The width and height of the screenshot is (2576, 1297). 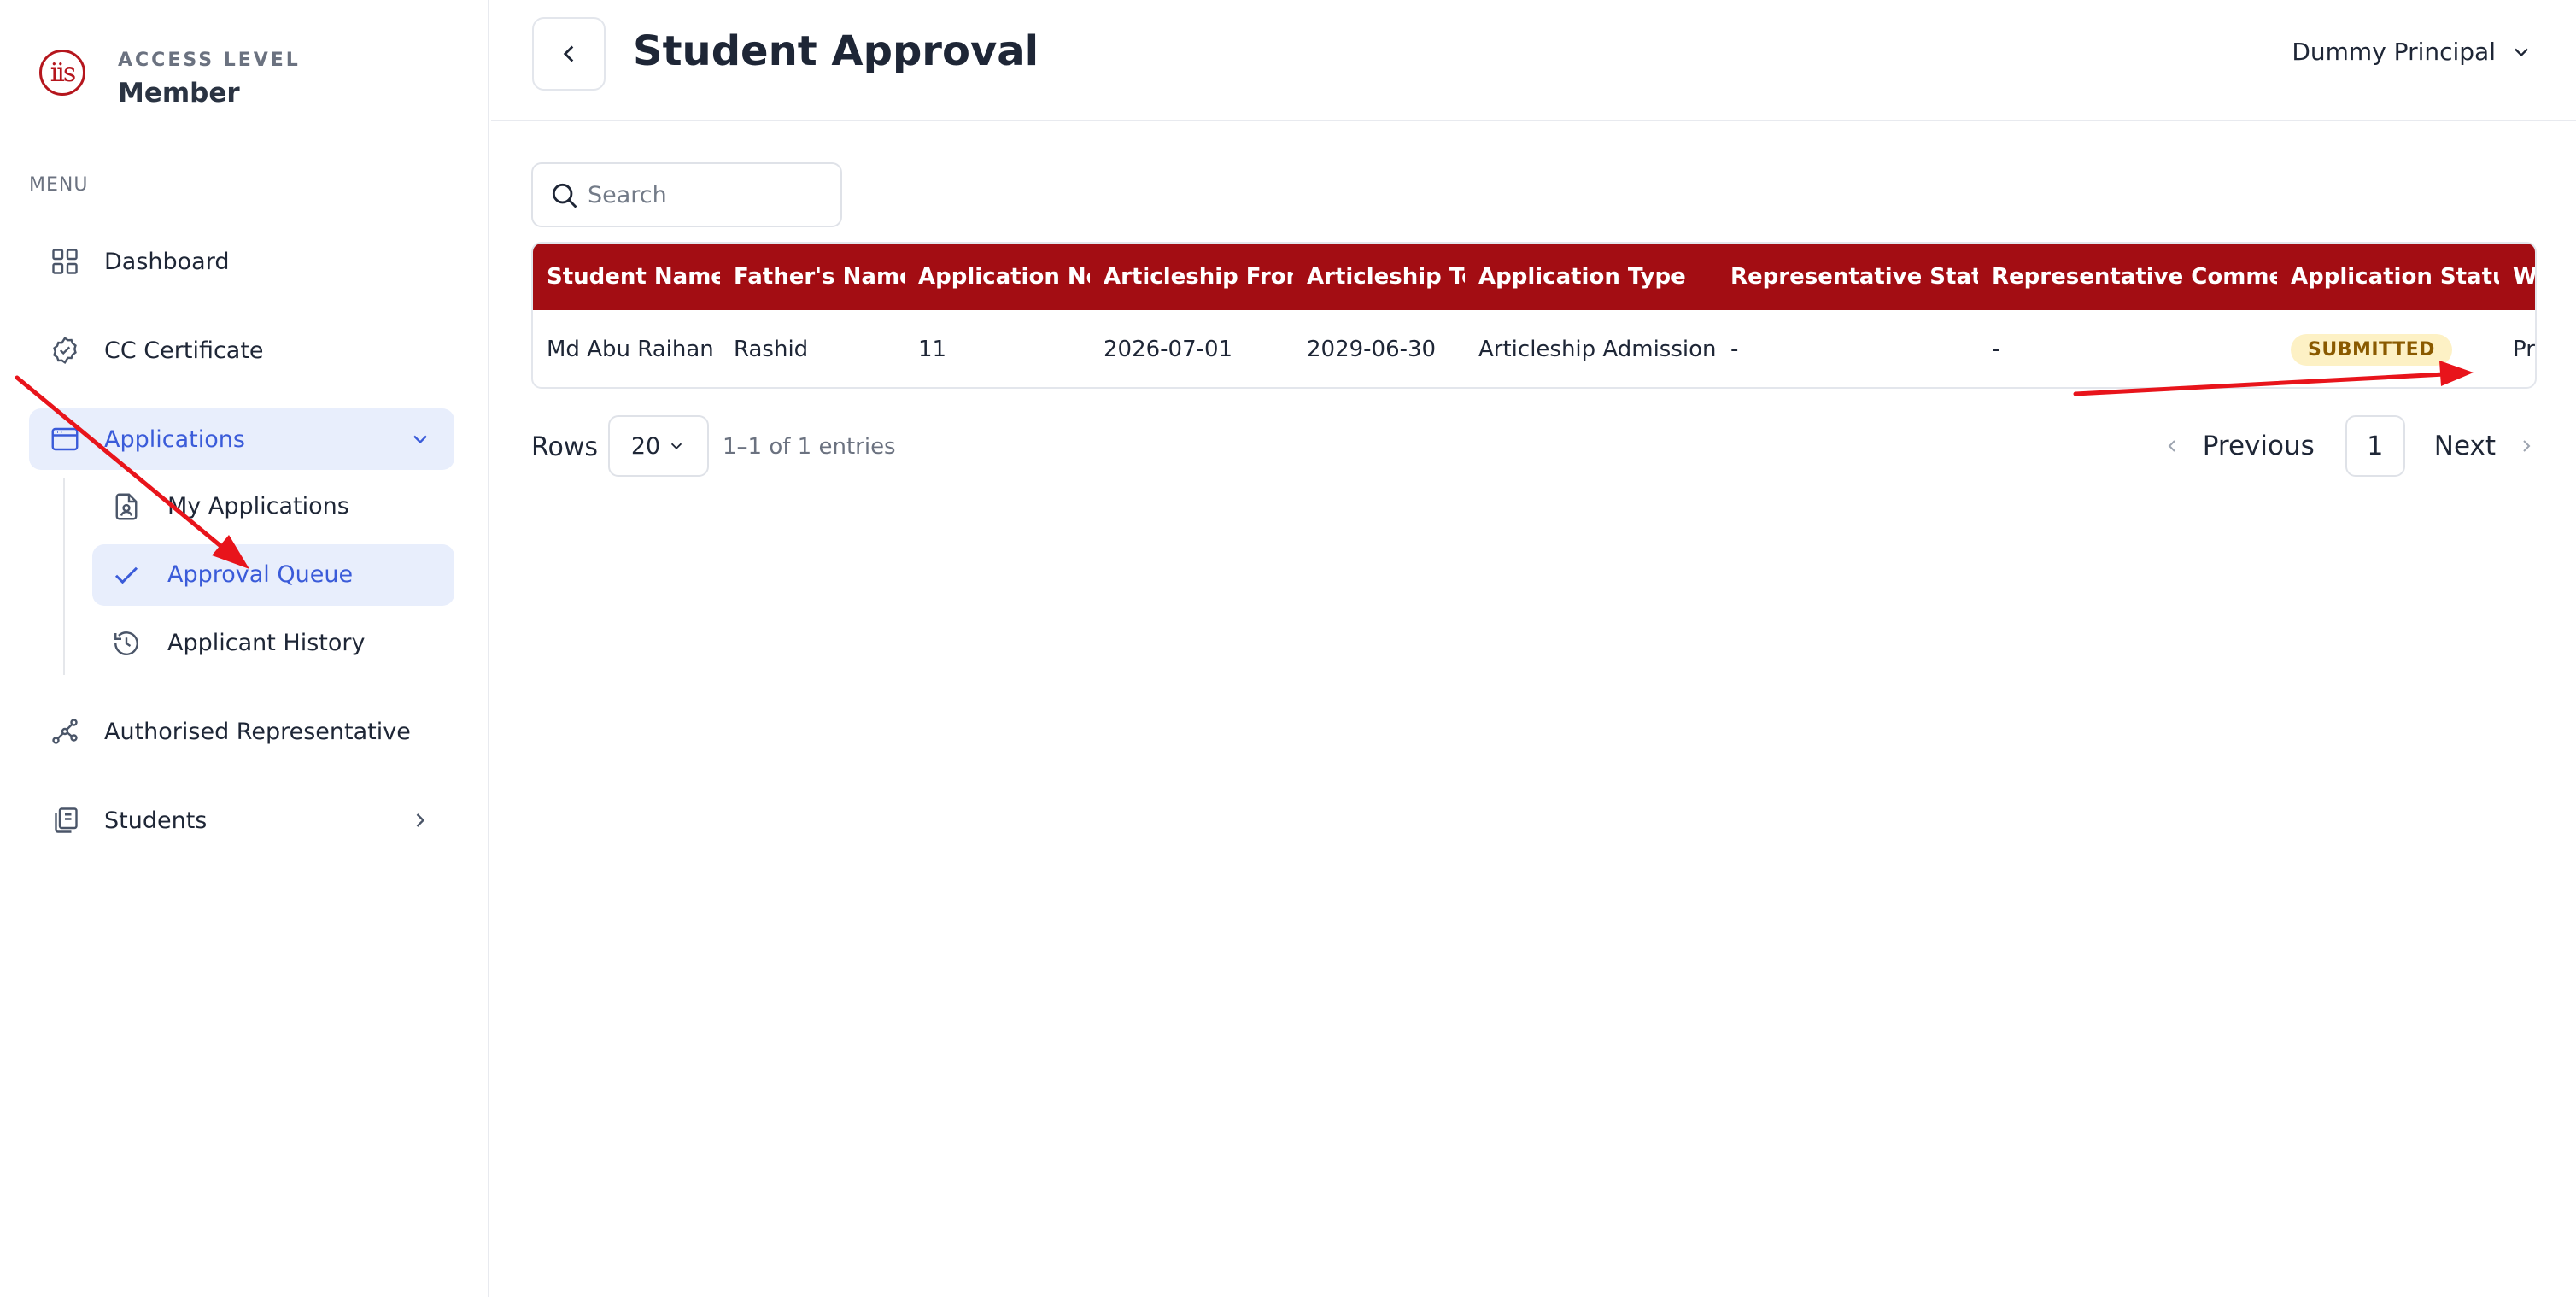 What do you see at coordinates (645, 446) in the screenshot?
I see `rows-per-page-value: 20` at bounding box center [645, 446].